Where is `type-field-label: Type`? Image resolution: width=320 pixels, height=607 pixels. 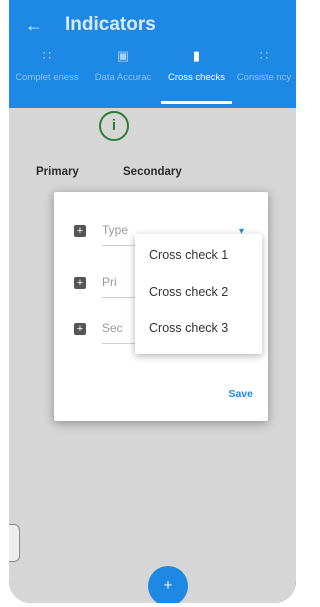 type-field-label: Type is located at coordinates (115, 230).